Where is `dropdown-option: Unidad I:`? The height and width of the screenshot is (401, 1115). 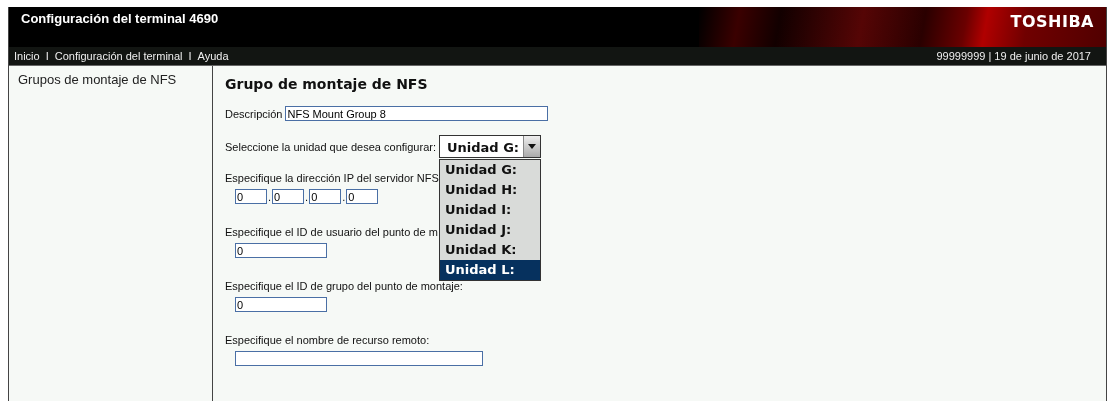 dropdown-option: Unidad I: is located at coordinates (490, 210).